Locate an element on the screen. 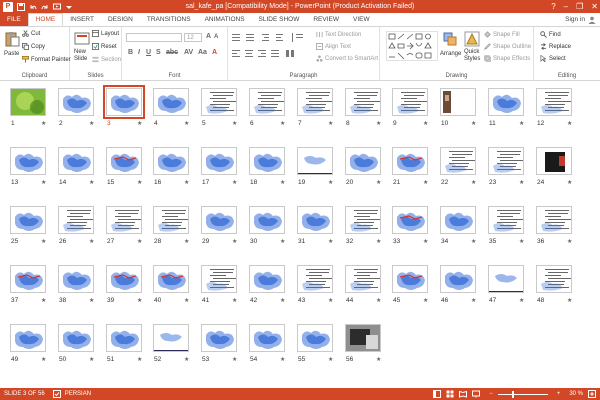 The height and width of the screenshot is (400, 600). slide-thumbnail: 38 ★ is located at coordinates (78, 290).